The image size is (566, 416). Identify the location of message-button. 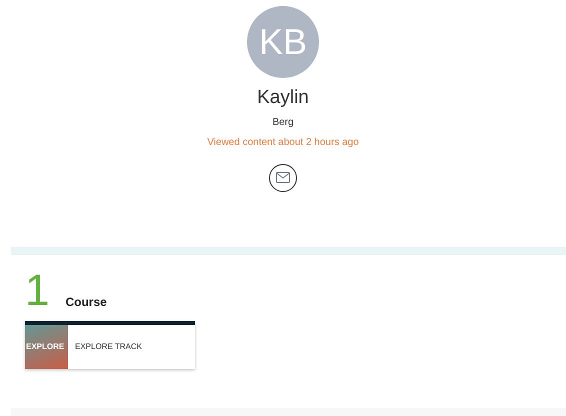
(283, 178).